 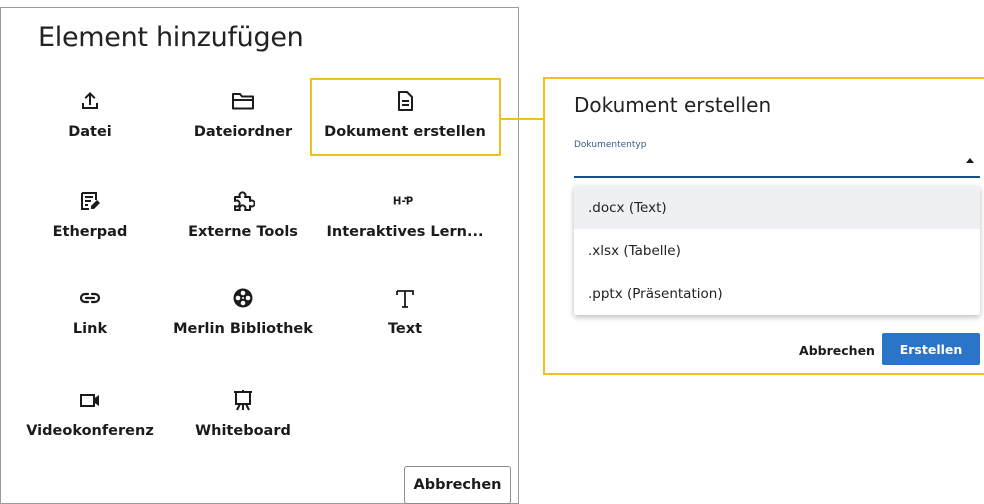 I want to click on item-text: Text, so click(x=405, y=315).